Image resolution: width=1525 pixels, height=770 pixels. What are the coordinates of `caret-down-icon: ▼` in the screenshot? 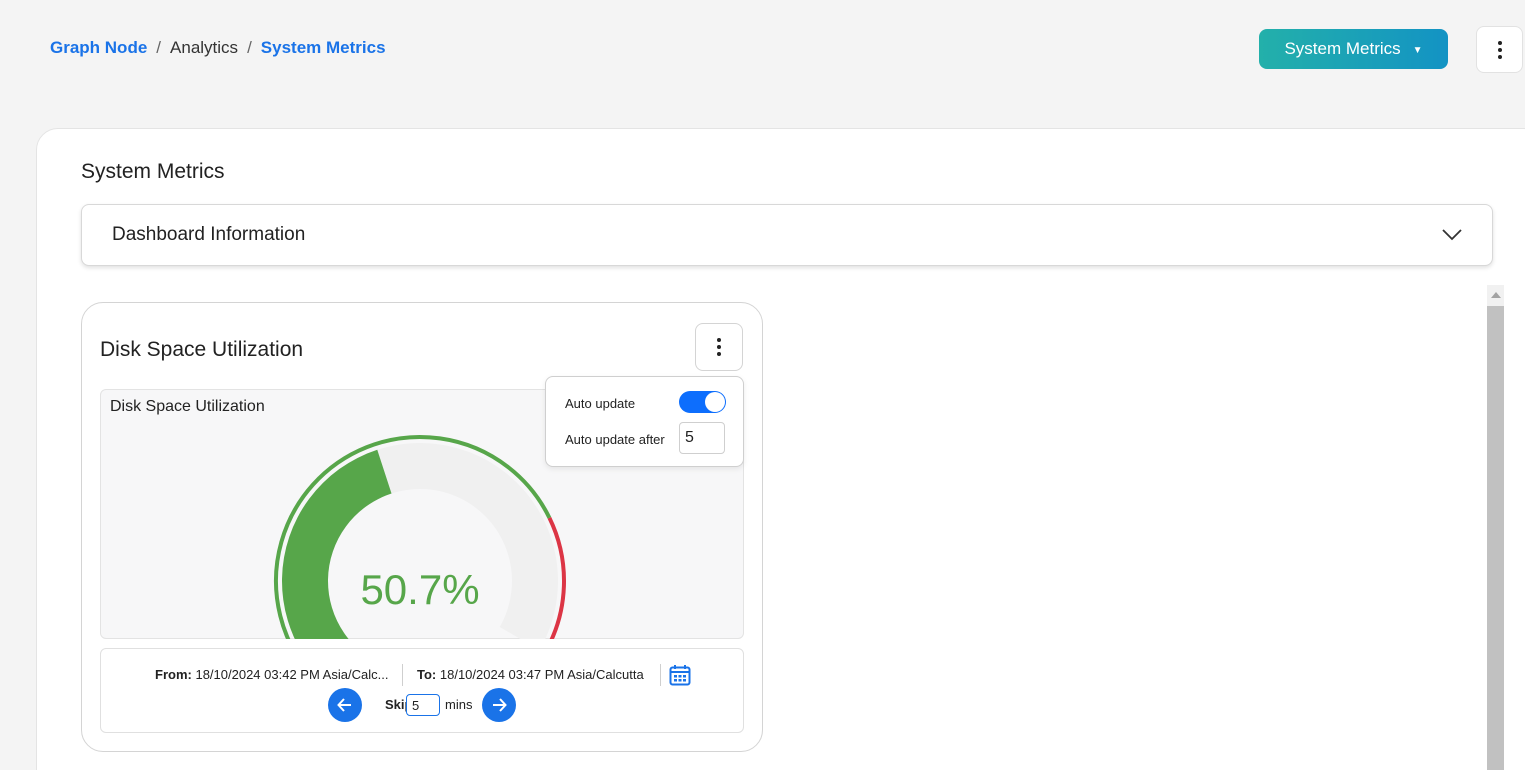 It's located at (1417, 50).